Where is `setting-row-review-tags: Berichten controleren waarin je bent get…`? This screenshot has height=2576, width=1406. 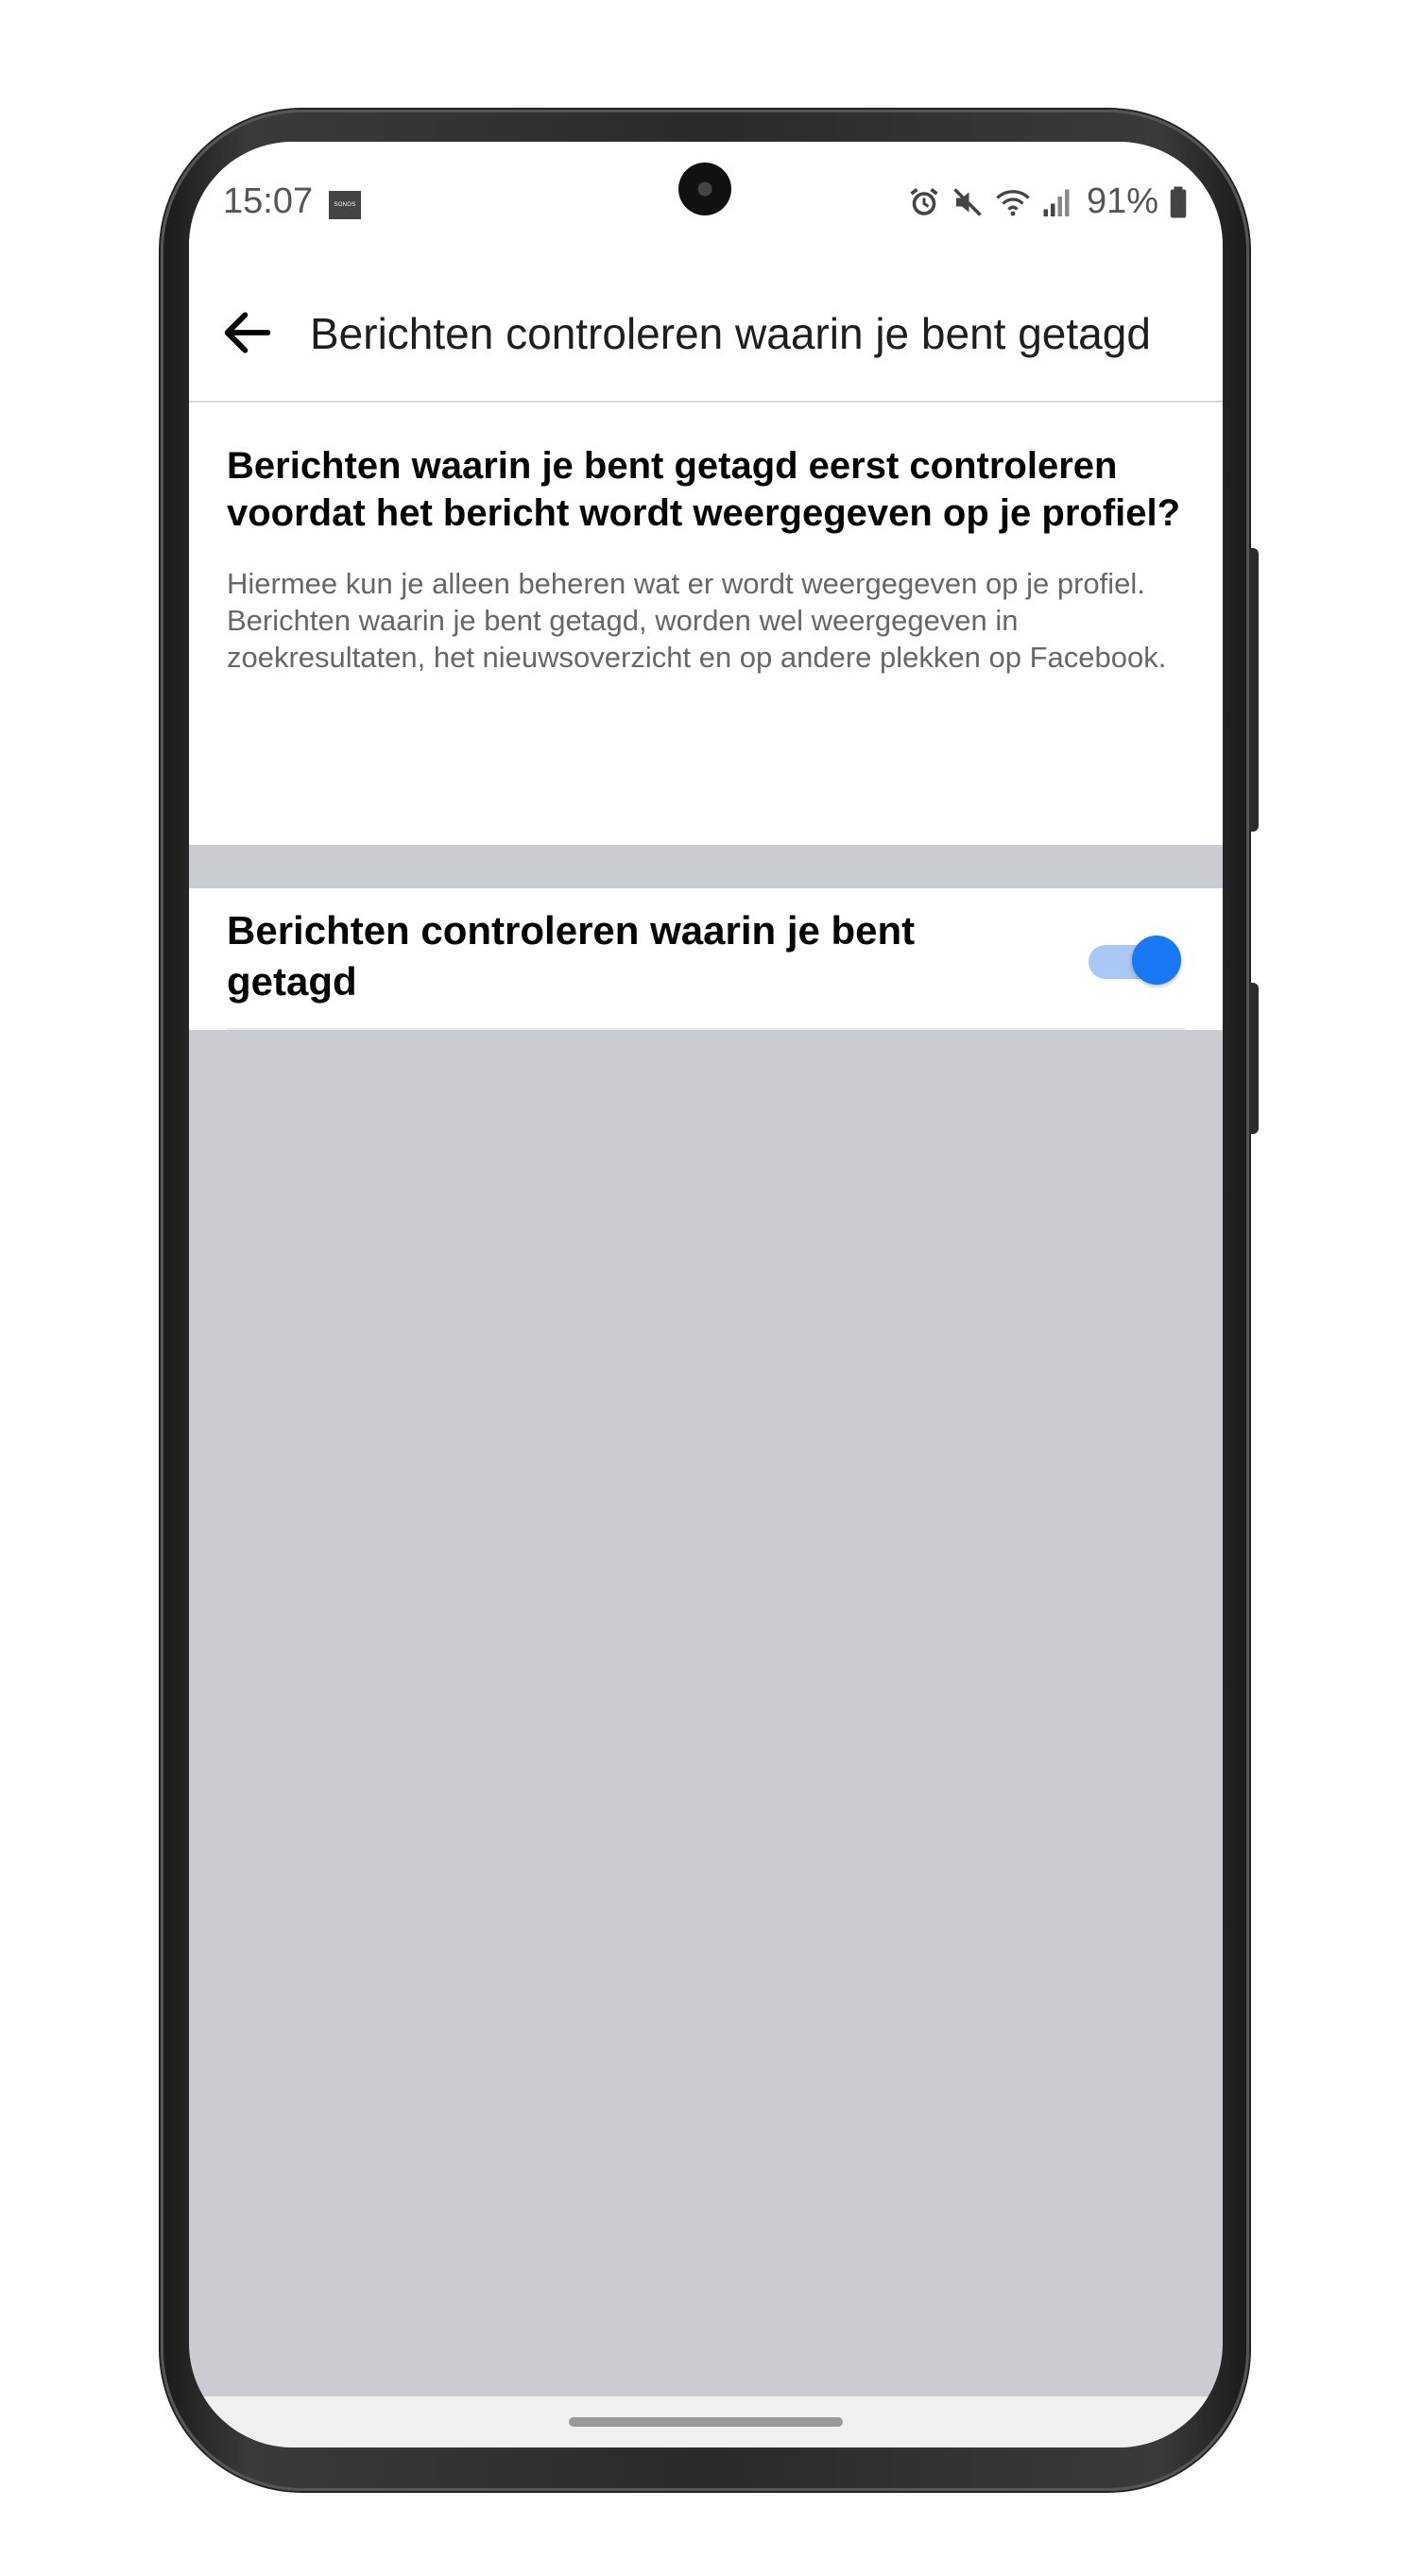
setting-row-review-tags: Berichten controleren waarin je bent get… is located at coordinates (706, 959).